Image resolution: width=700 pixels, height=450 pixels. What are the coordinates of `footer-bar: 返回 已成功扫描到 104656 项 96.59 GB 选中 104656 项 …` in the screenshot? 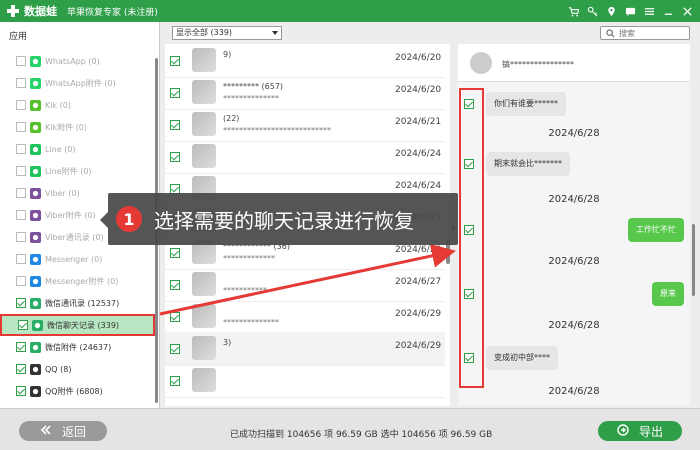 It's located at (350, 429).